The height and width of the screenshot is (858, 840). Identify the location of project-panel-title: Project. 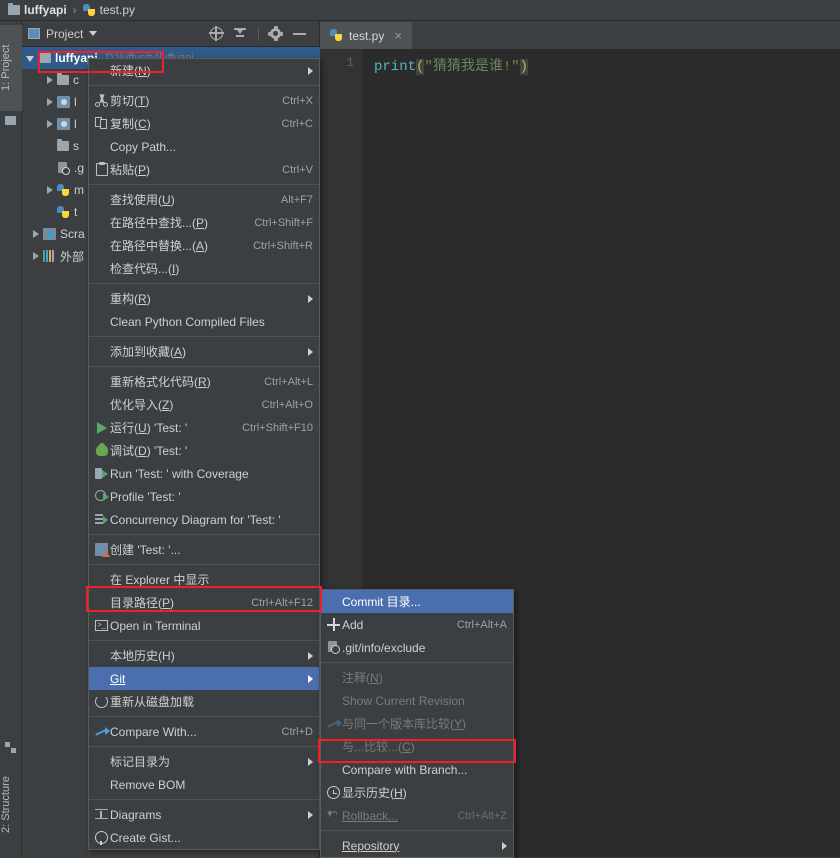
(63, 34).